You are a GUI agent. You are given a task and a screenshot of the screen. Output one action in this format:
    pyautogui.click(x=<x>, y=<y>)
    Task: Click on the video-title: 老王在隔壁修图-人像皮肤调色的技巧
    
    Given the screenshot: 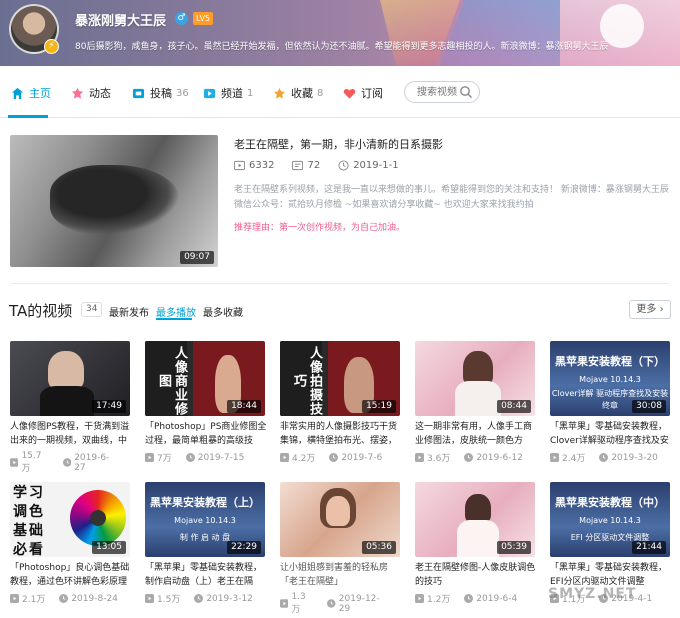 What is the action you would take?
    pyautogui.click(x=476, y=575)
    